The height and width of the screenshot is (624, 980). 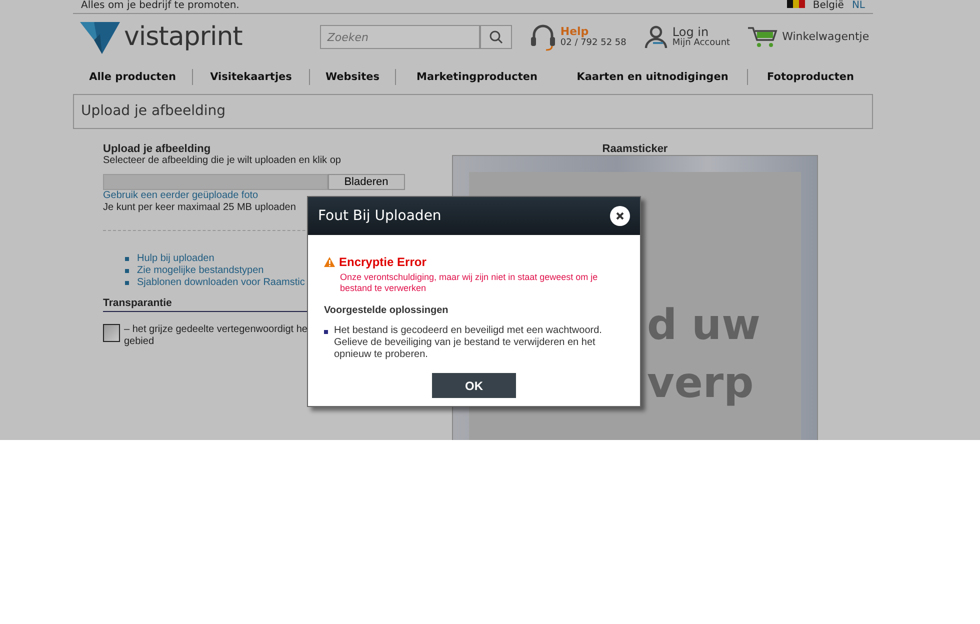 What do you see at coordinates (828, 6) in the screenshot?
I see `country-link: België` at bounding box center [828, 6].